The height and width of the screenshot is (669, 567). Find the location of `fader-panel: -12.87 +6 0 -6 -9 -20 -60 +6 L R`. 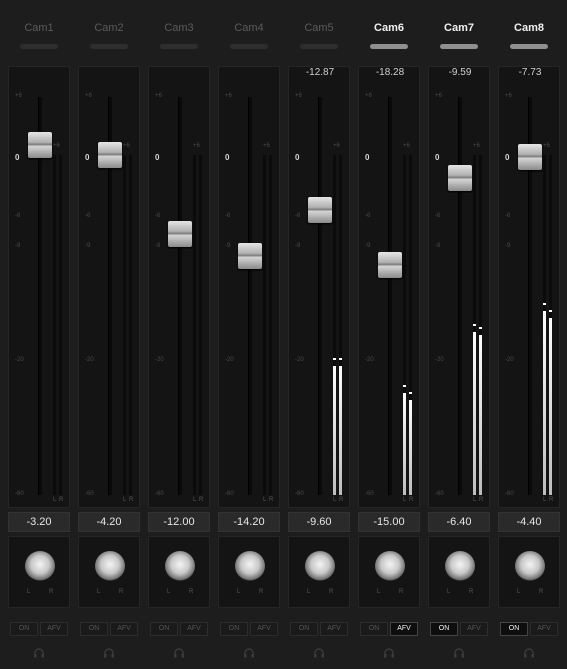

fader-panel: -12.87 +6 0 -6 -9 -20 -60 +6 L R is located at coordinates (319, 287).